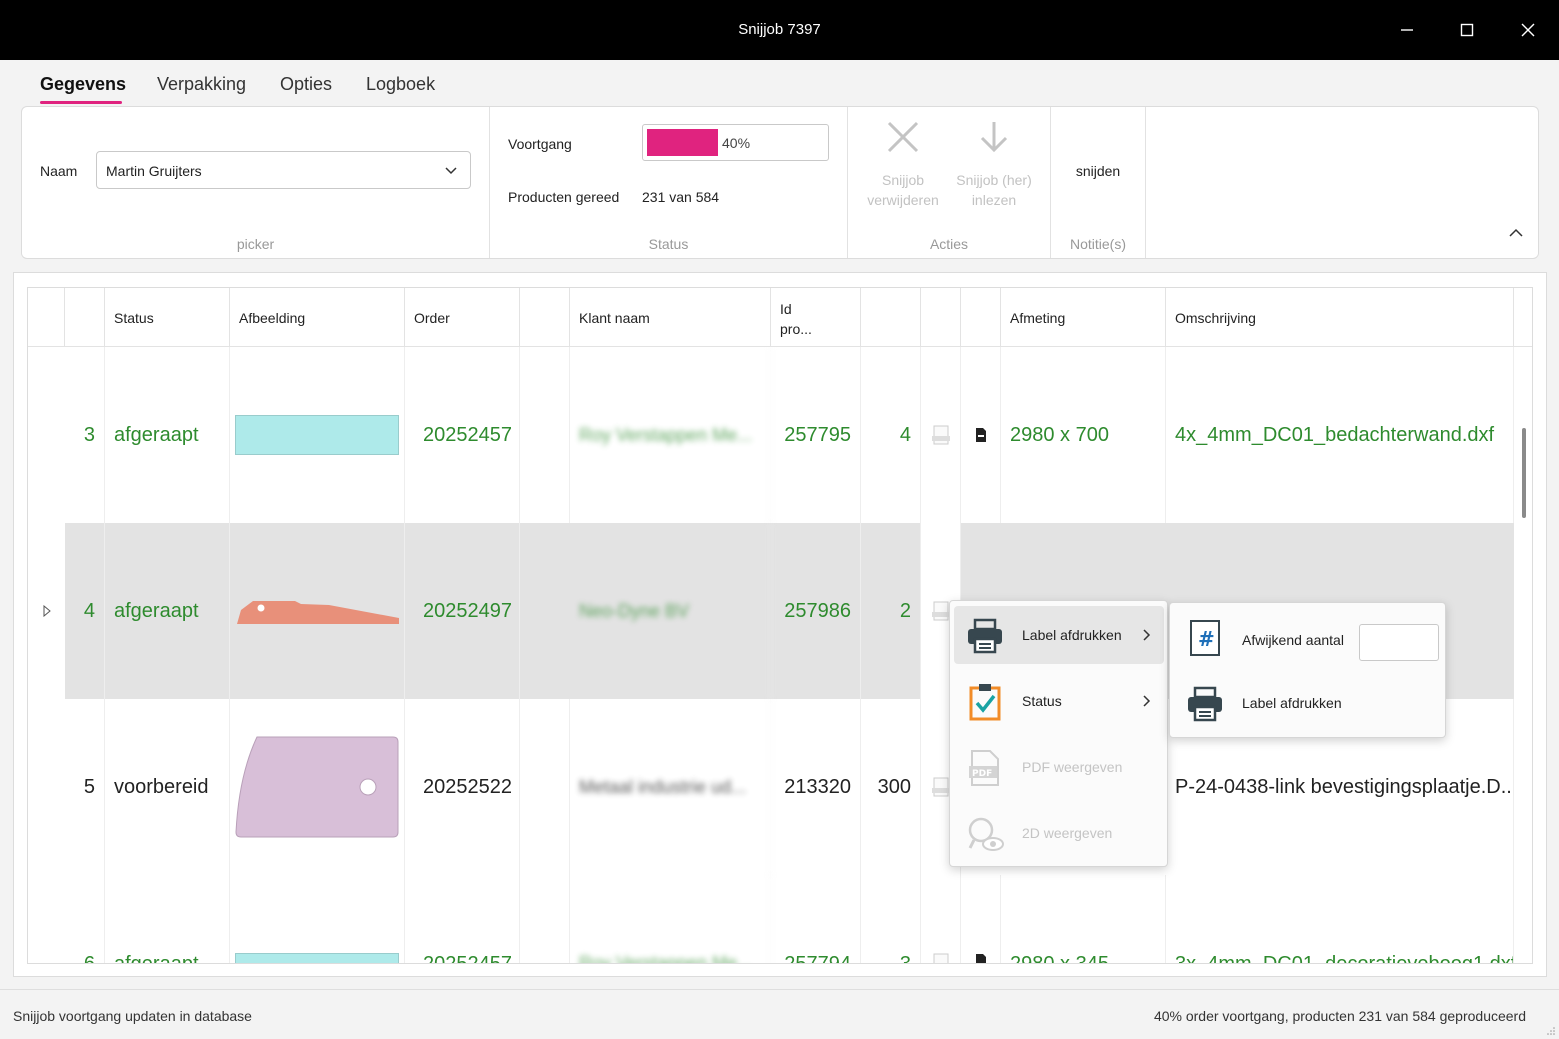 The image size is (1559, 1039). I want to click on minimize-button, so click(1407, 30).